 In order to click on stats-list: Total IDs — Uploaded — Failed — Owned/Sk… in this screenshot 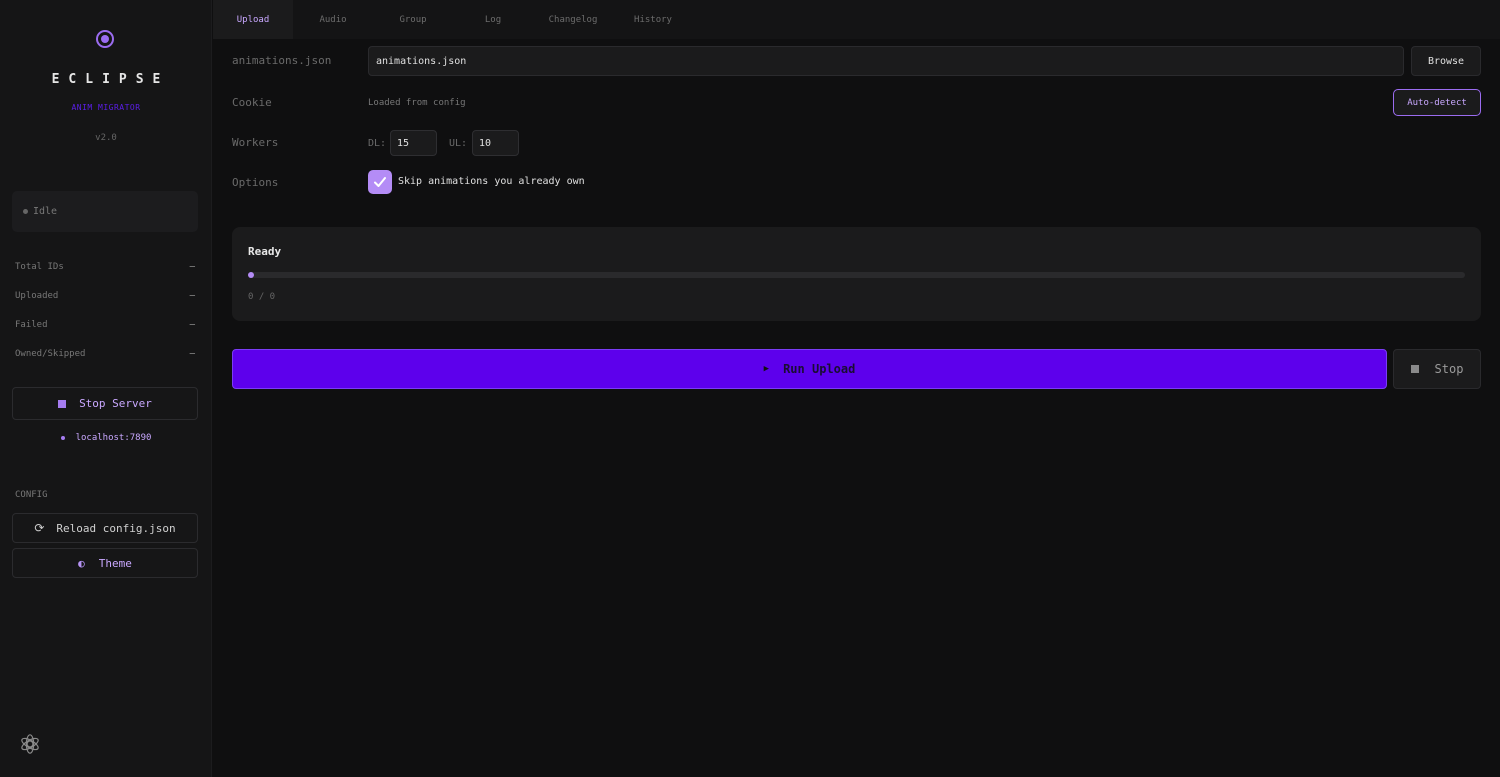, I will do `click(105, 320)`.